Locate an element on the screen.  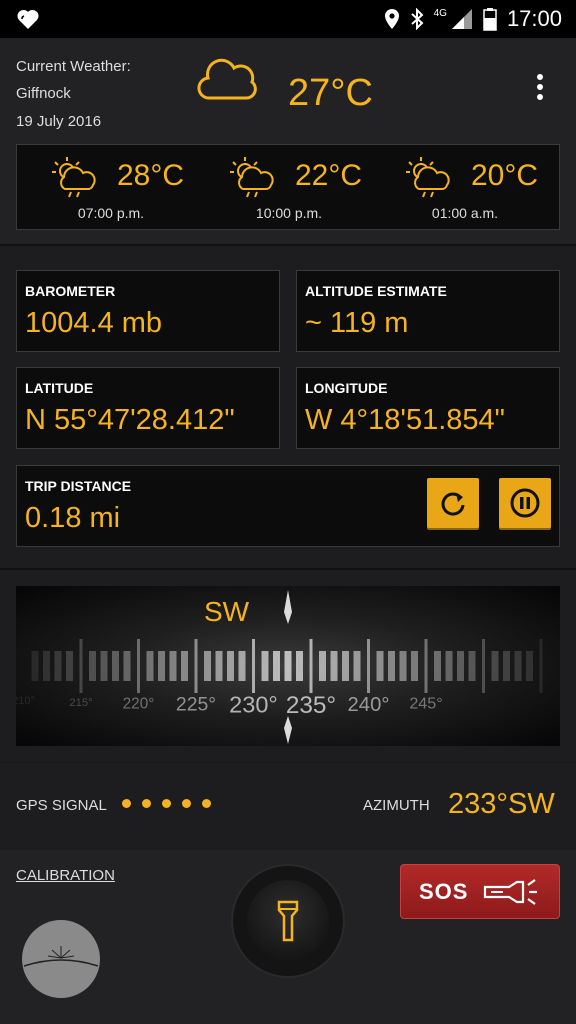
current-temperature: 27°C is located at coordinates (330, 93).